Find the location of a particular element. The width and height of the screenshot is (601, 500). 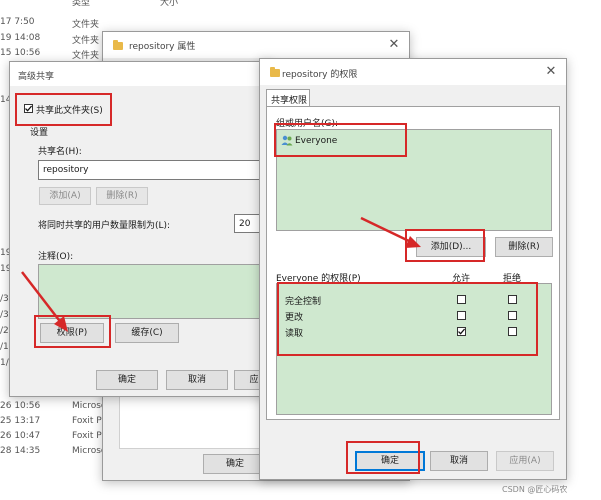

settings-label: 设置 is located at coordinates (39, 133).